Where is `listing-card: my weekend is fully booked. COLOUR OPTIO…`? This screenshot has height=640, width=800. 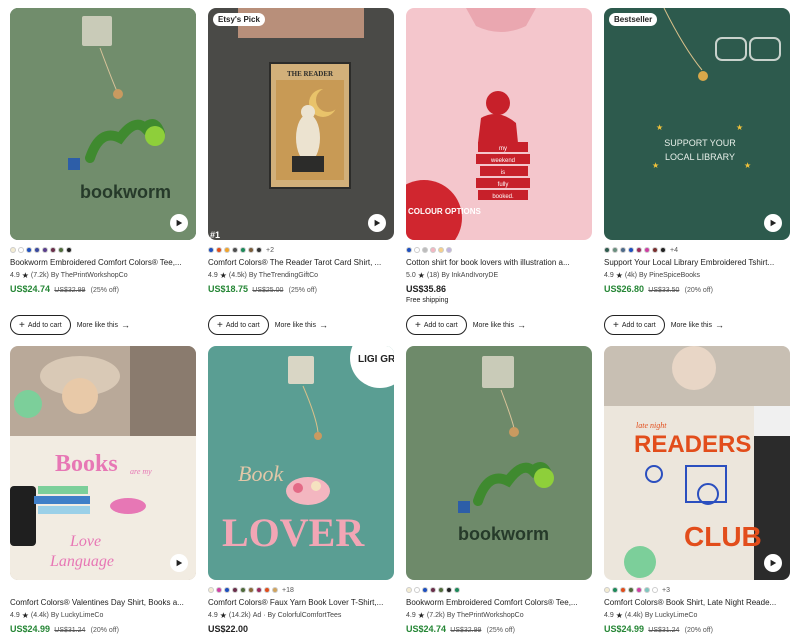 listing-card: my weekend is fully booked. COLOUR OPTIO… is located at coordinates (499, 171).